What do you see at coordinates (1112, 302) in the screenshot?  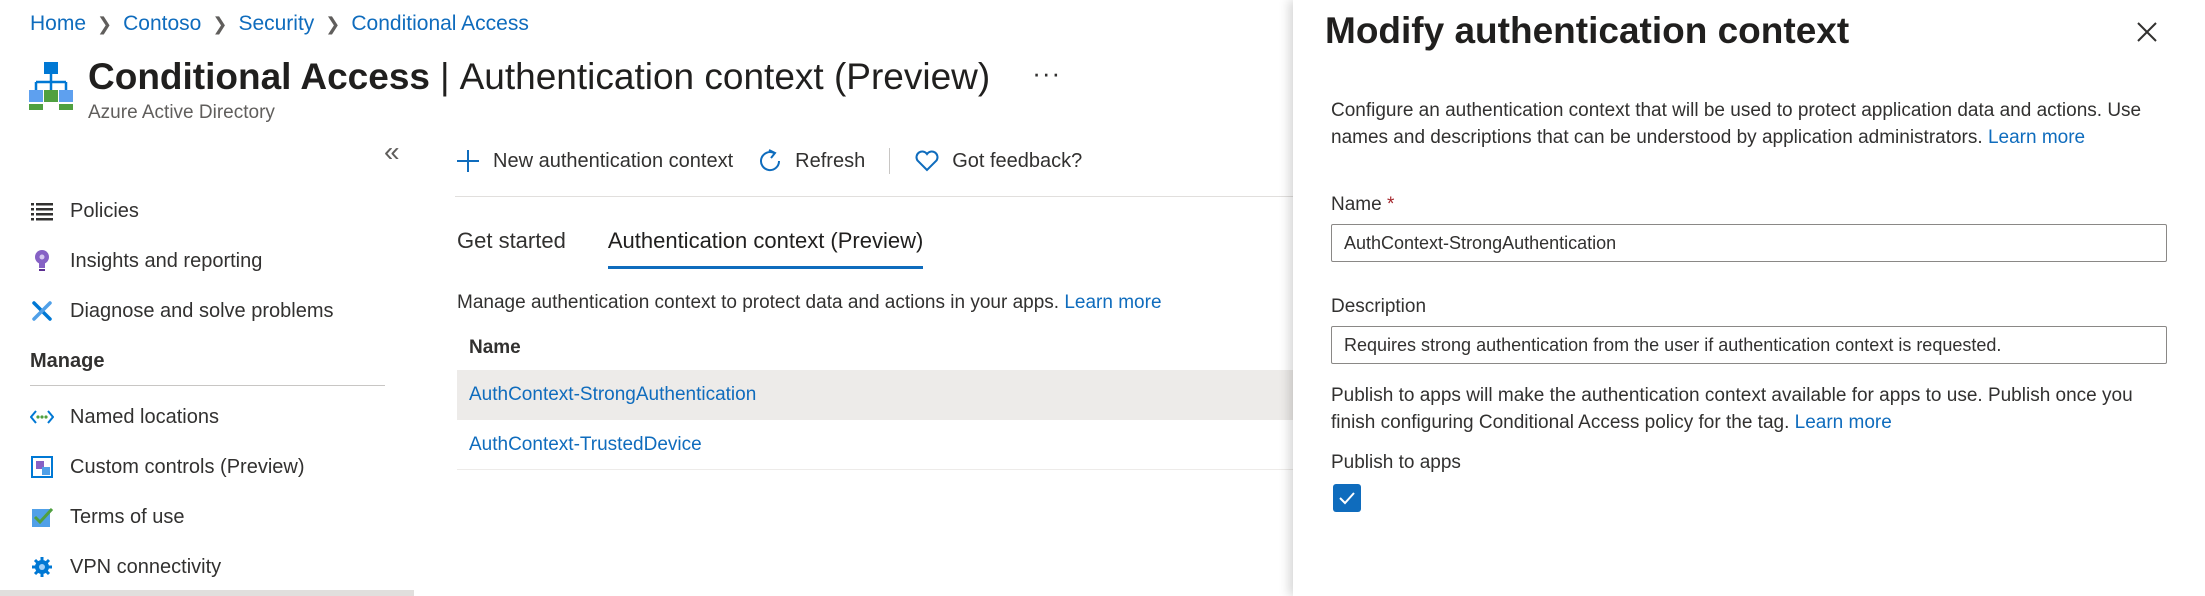 I see `learn-more-link: Learn more` at bounding box center [1112, 302].